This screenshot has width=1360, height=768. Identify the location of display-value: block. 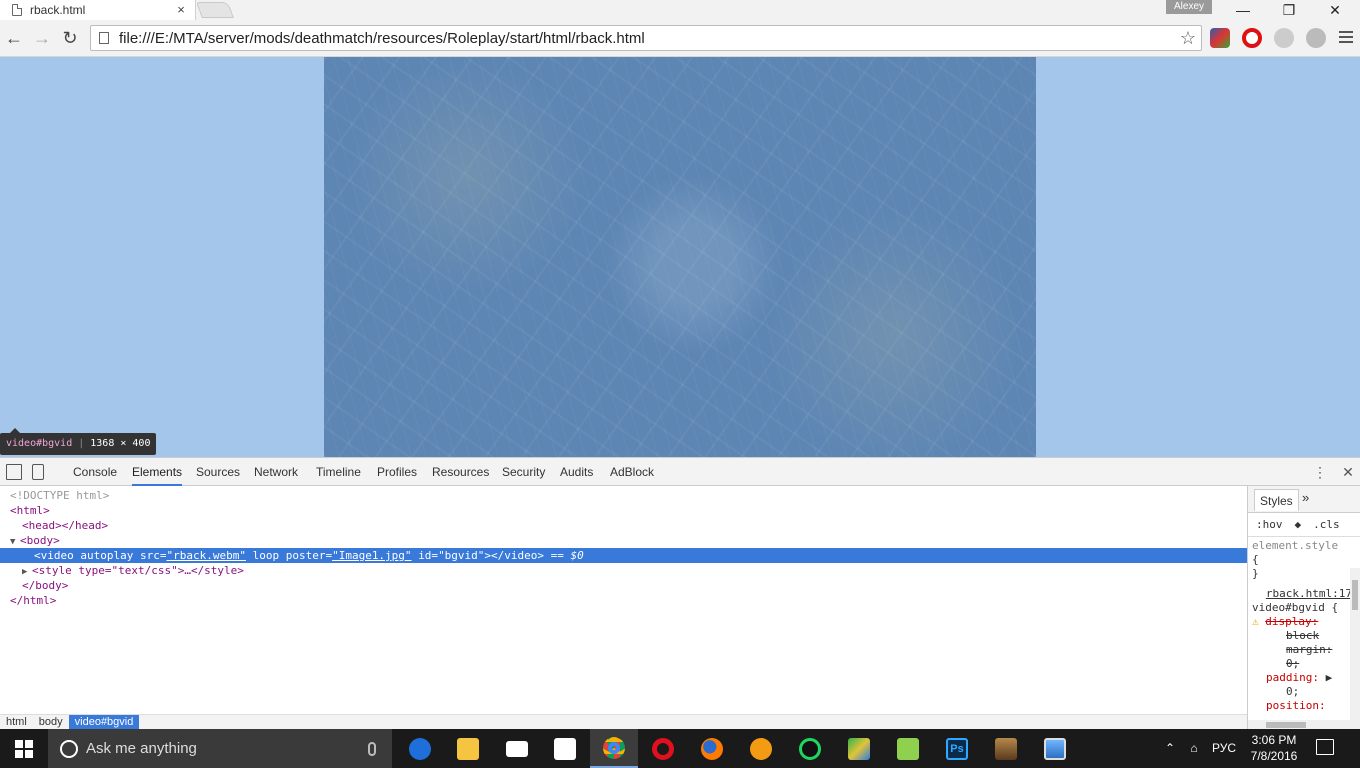
(1302, 635).